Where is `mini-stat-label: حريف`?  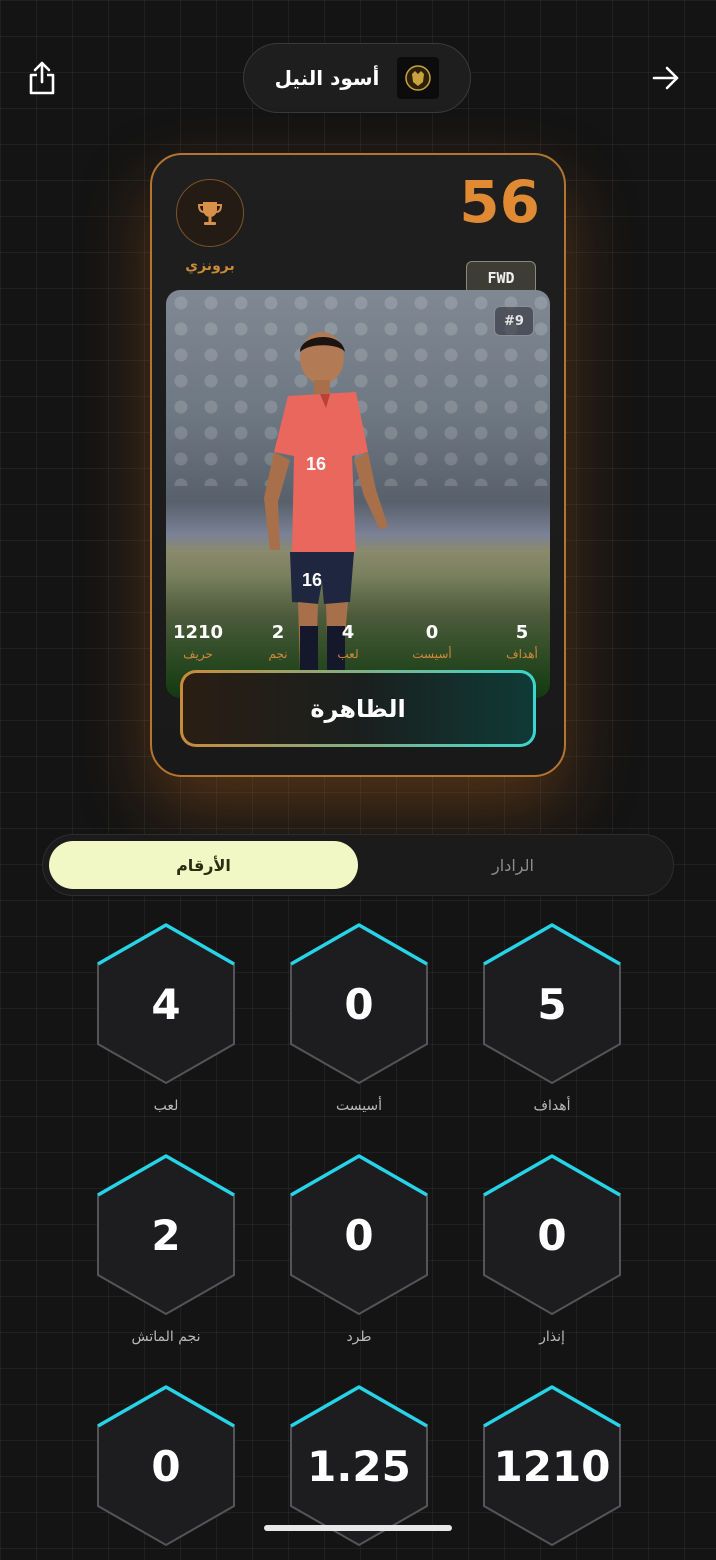 mini-stat-label: حريف is located at coordinates (198, 654).